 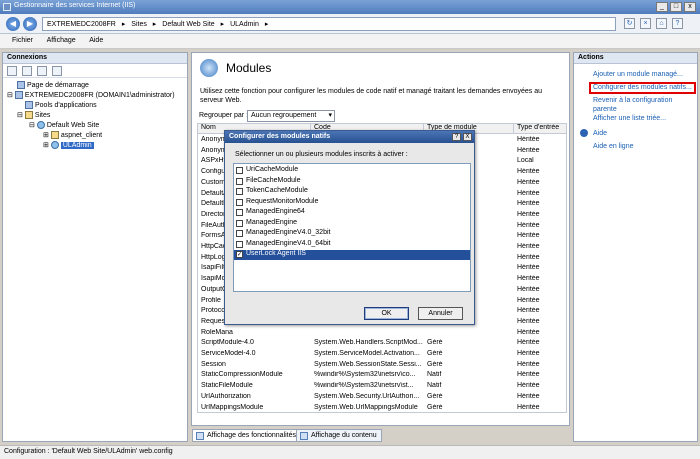 What do you see at coordinates (382, 334) in the screenshot?
I see `table-row: RoleMana Héritée` at bounding box center [382, 334].